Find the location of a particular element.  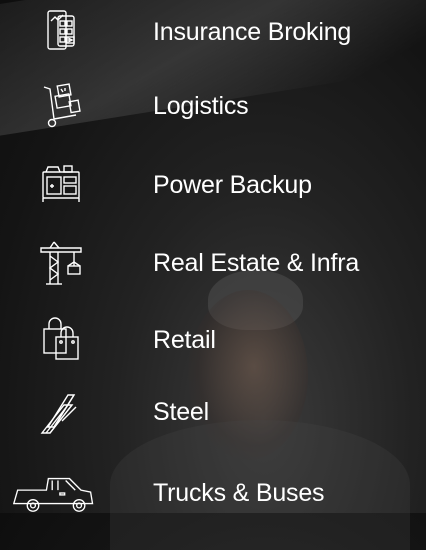

construction-crane-icon is located at coordinates (61, 263).